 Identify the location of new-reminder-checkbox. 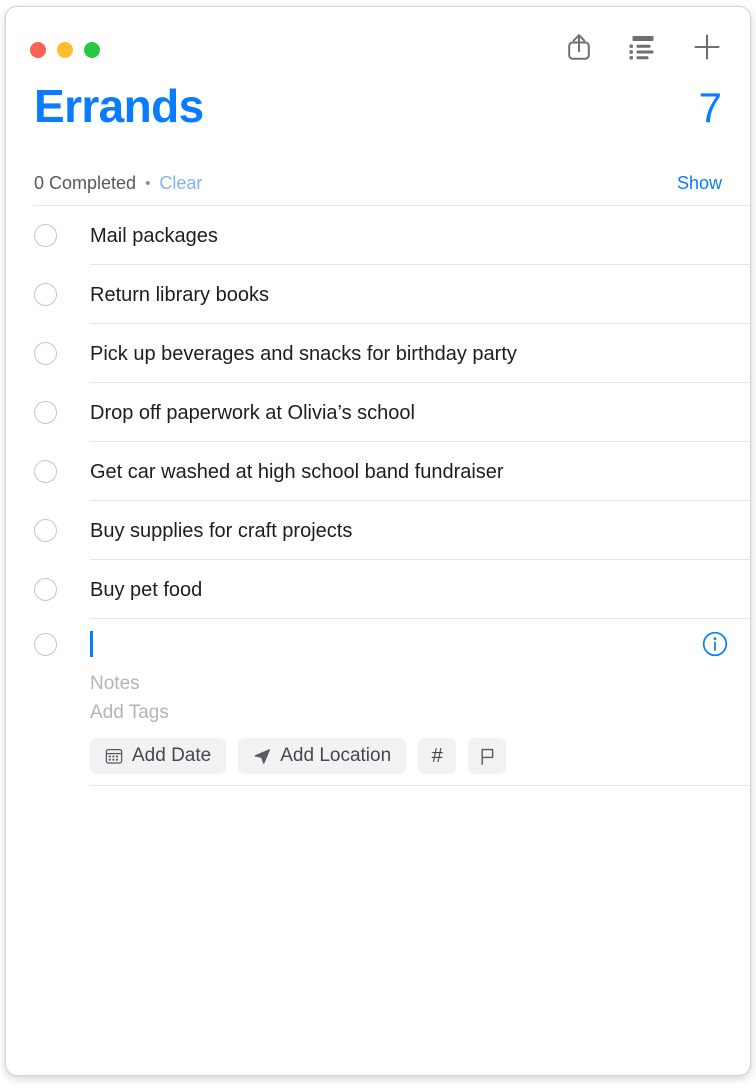
(45, 644).